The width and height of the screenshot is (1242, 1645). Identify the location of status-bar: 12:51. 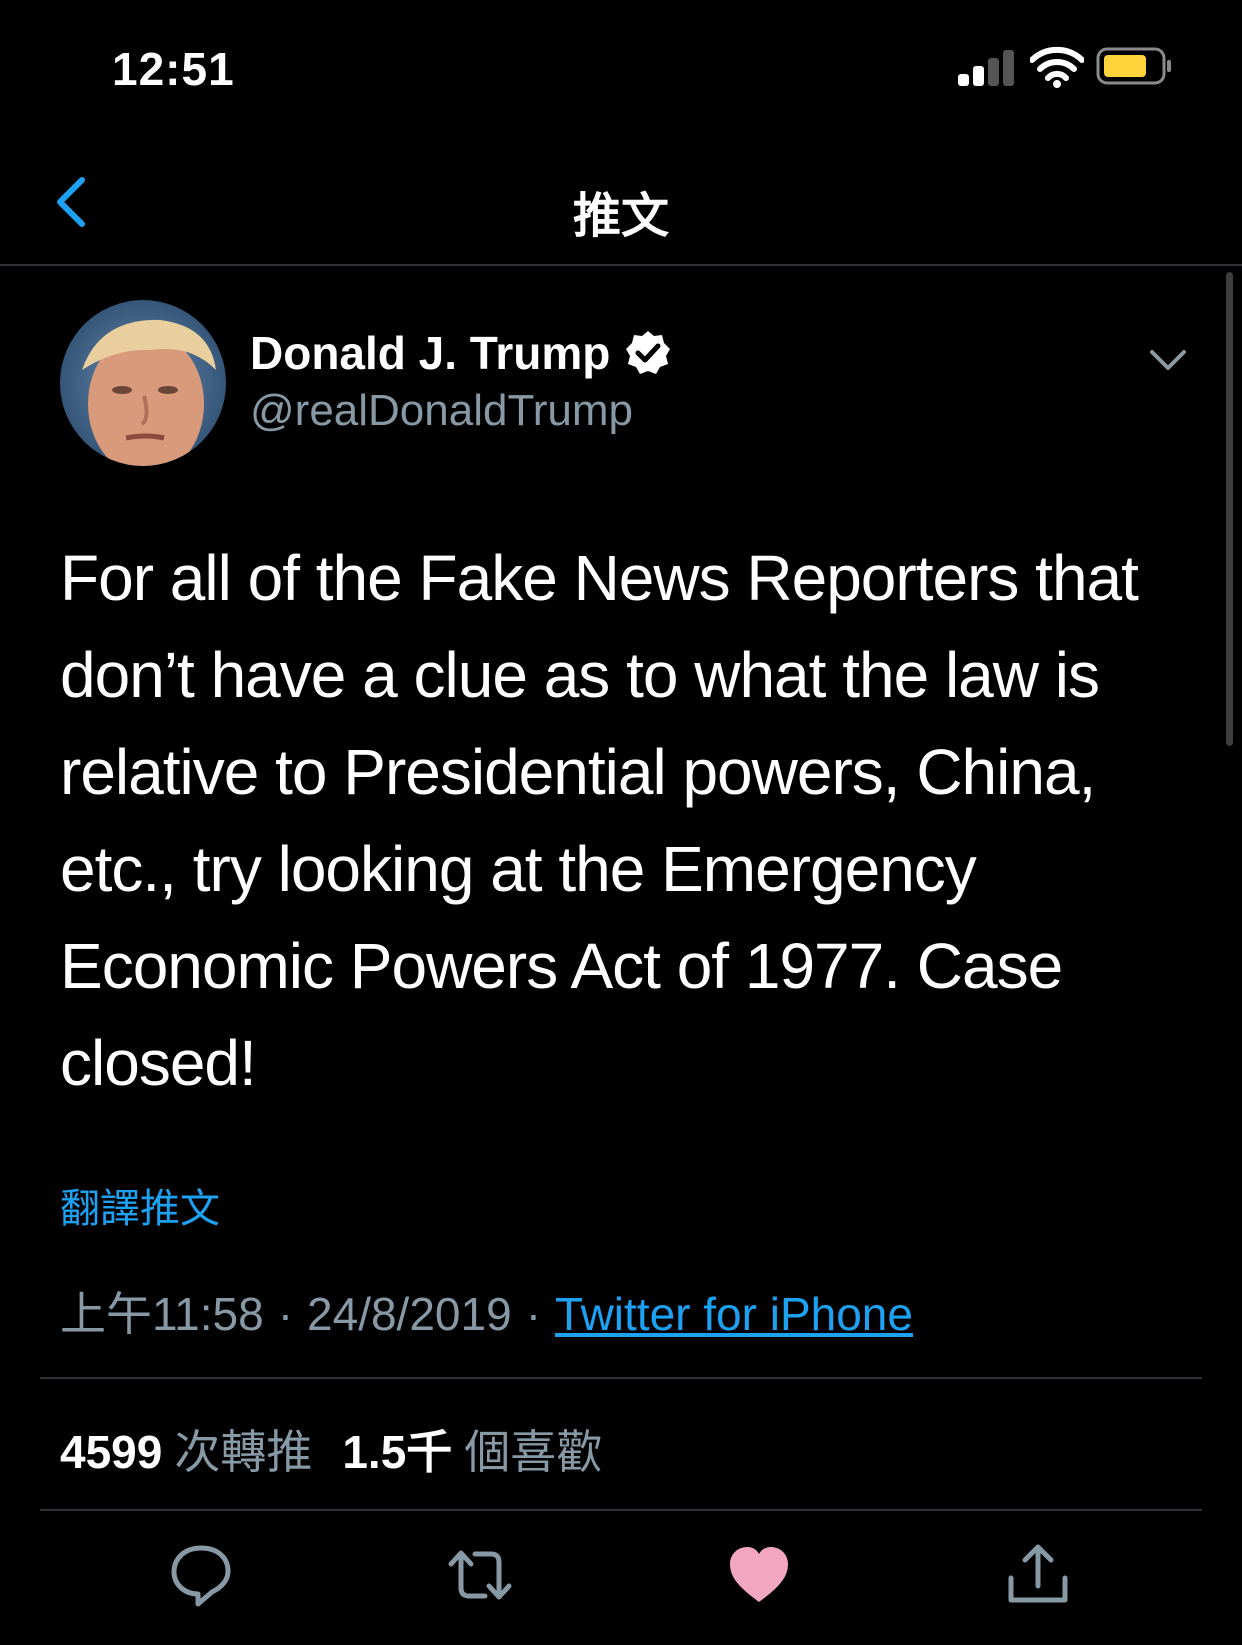
(621, 70).